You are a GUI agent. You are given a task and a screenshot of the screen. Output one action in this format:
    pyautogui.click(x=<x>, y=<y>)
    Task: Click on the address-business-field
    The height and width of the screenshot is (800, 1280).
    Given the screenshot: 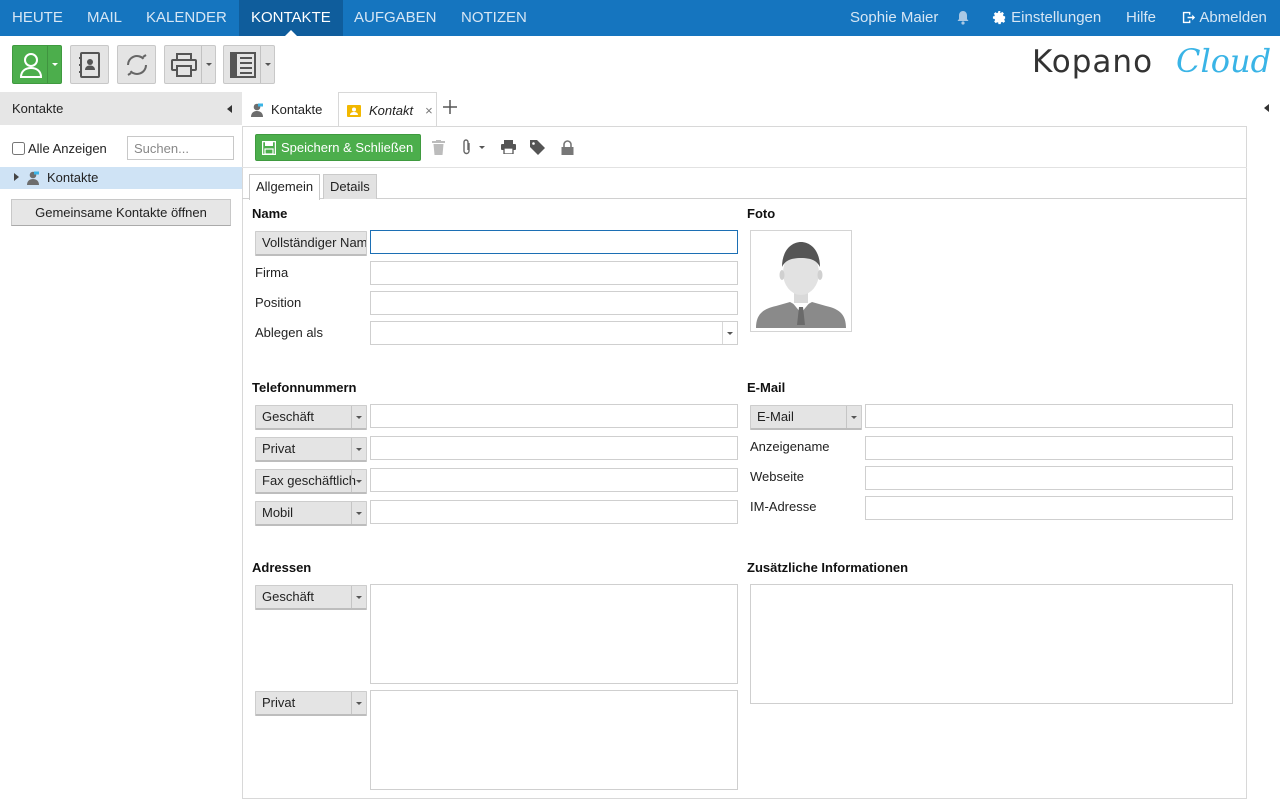 What is the action you would take?
    pyautogui.click(x=554, y=634)
    